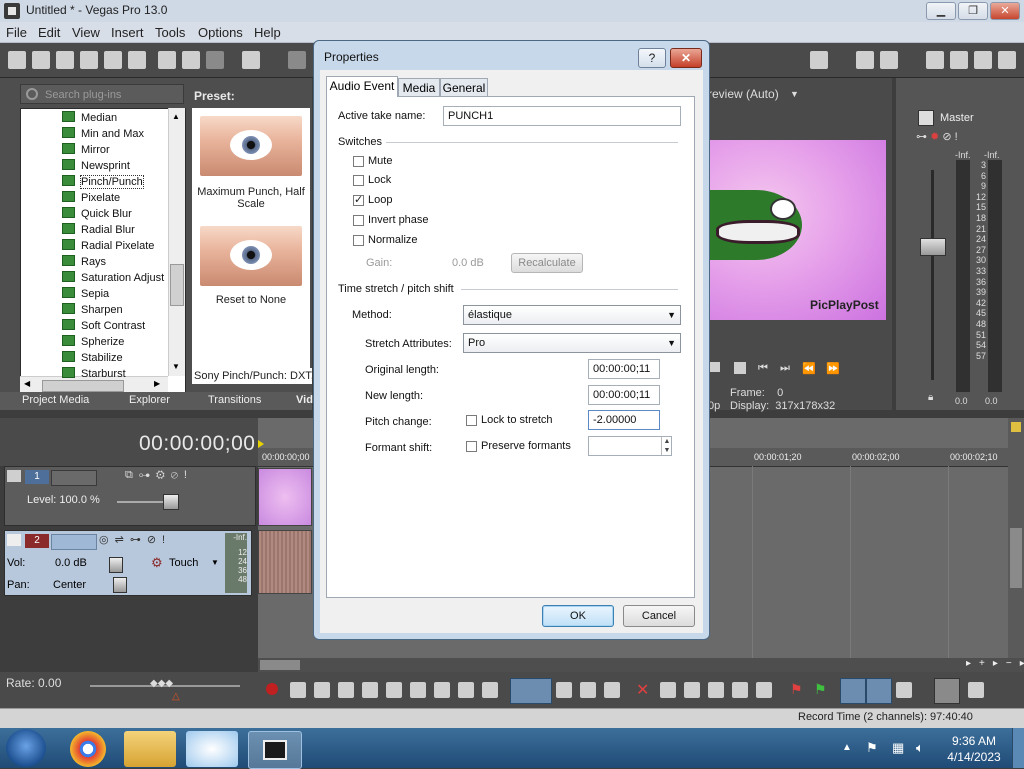 Image resolution: width=1024 pixels, height=769 pixels. Describe the element at coordinates (102, 94) in the screenshot. I see `search-plugins-input: Search plug-ins` at that location.